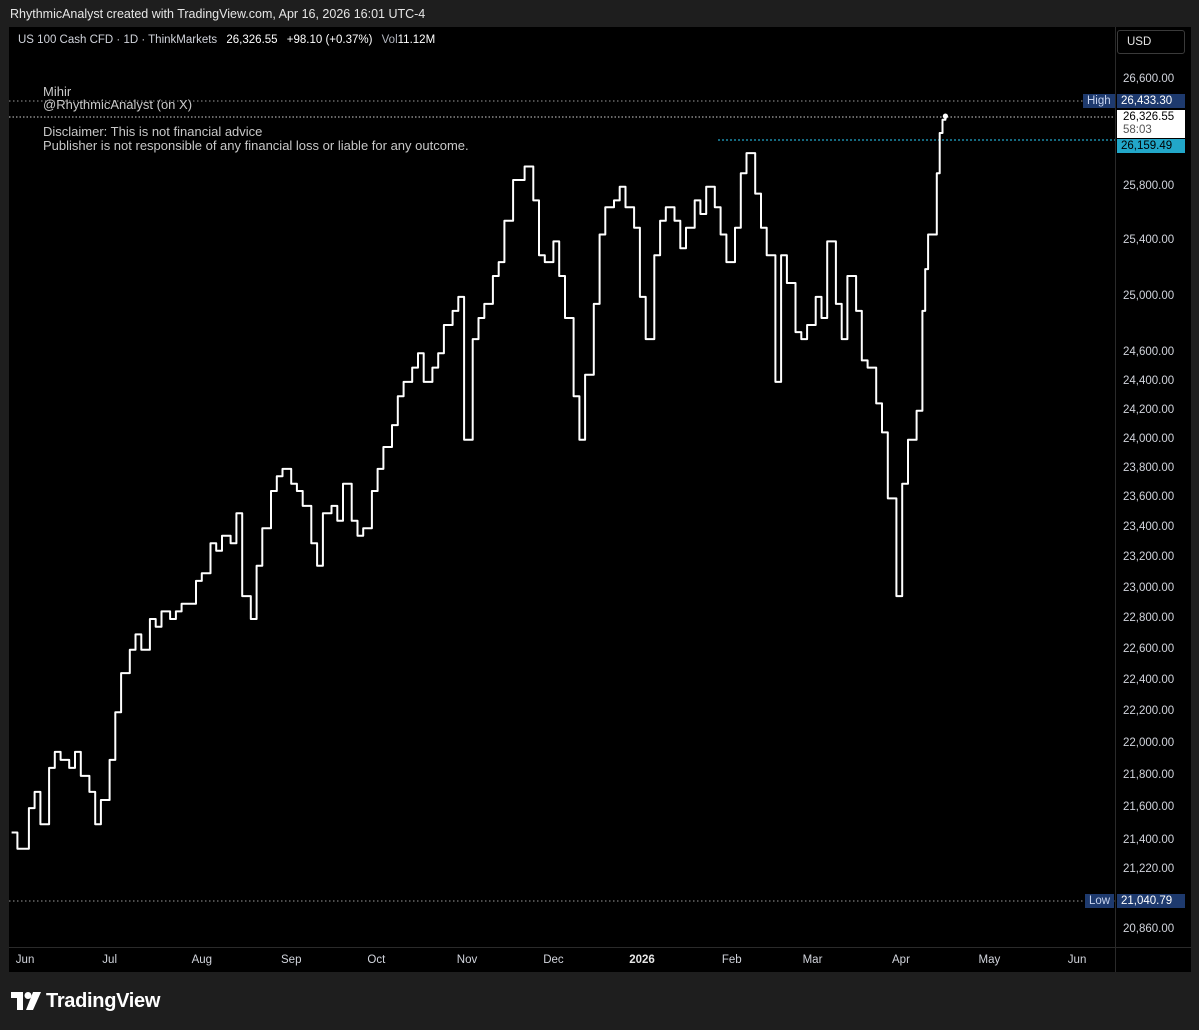 The image size is (1199, 1030). What do you see at coordinates (812, 960) in the screenshot?
I see `time-axis-tick: Mar` at bounding box center [812, 960].